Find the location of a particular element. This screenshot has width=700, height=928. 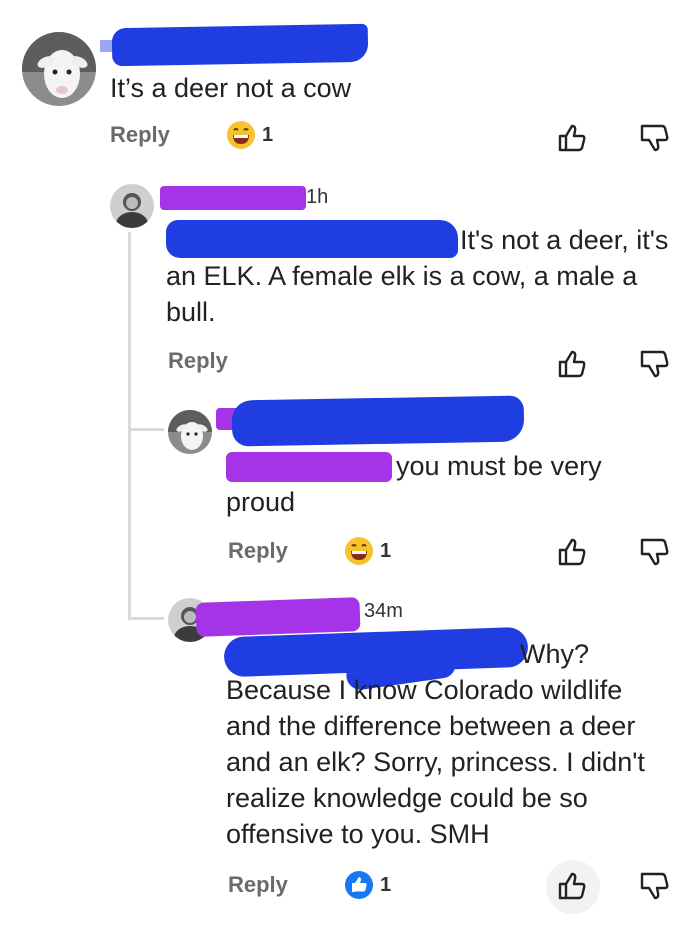

comment-text-line-2: an ELK. A female elk is a cow, a male a is located at coordinates (402, 276).